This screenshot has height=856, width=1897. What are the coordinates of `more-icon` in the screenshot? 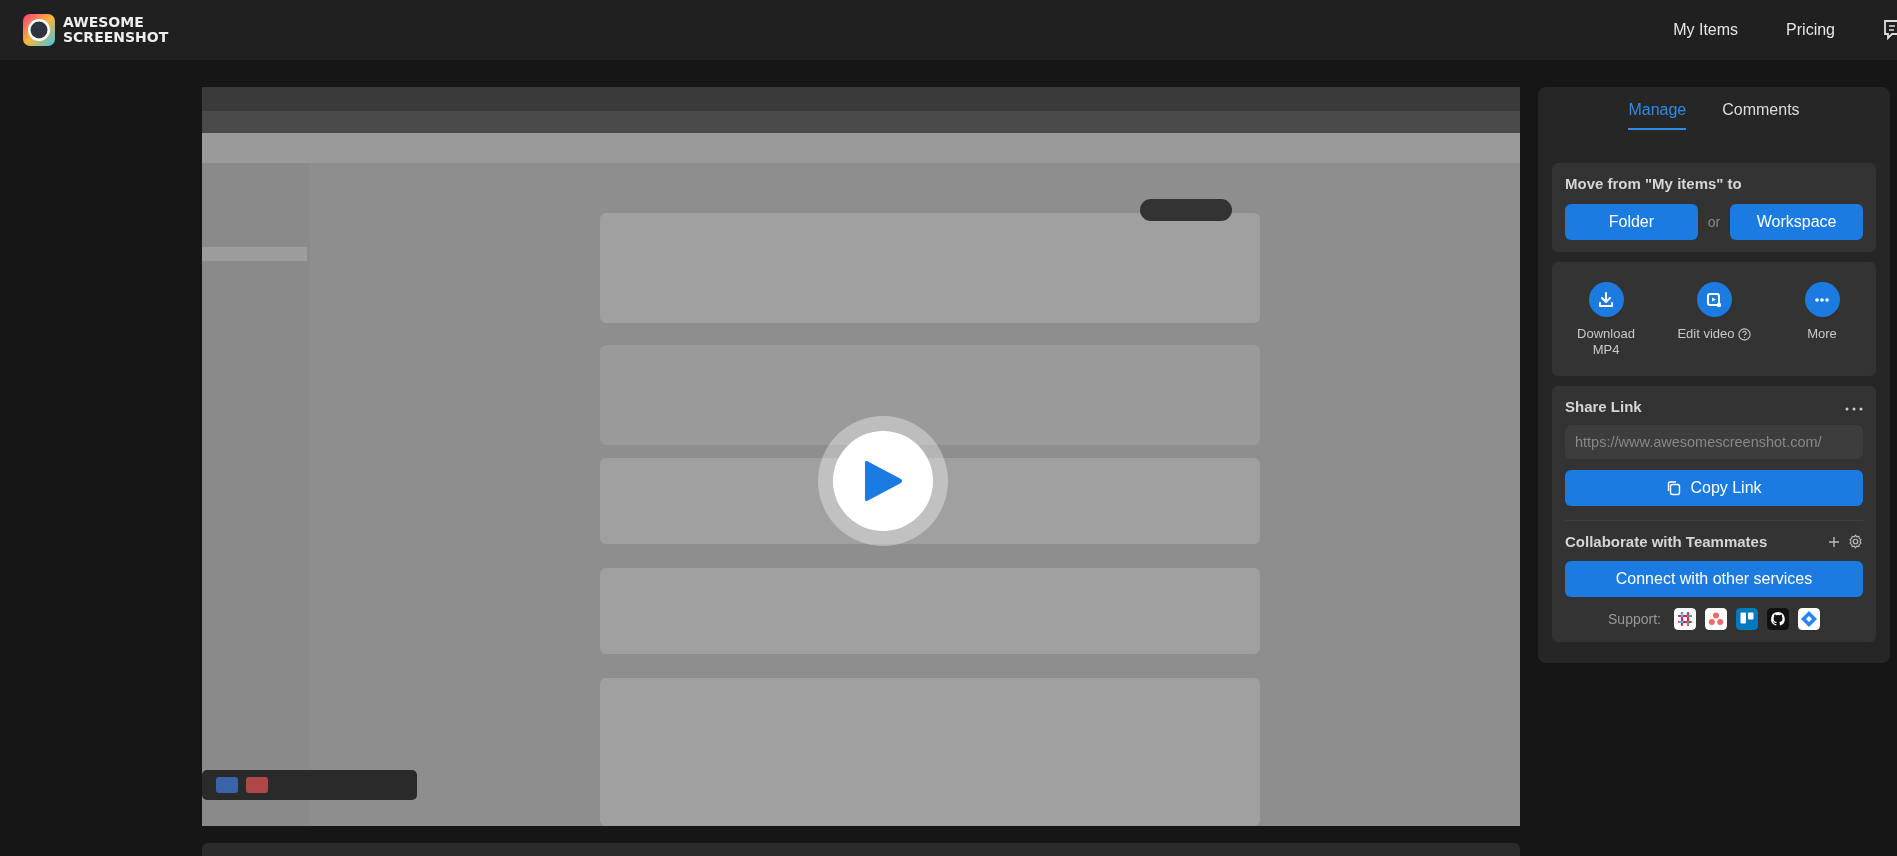 It's located at (1822, 299).